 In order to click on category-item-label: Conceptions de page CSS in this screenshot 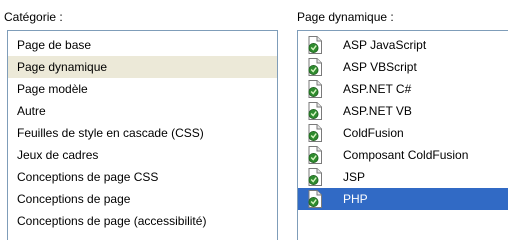, I will do `click(88, 177)`.